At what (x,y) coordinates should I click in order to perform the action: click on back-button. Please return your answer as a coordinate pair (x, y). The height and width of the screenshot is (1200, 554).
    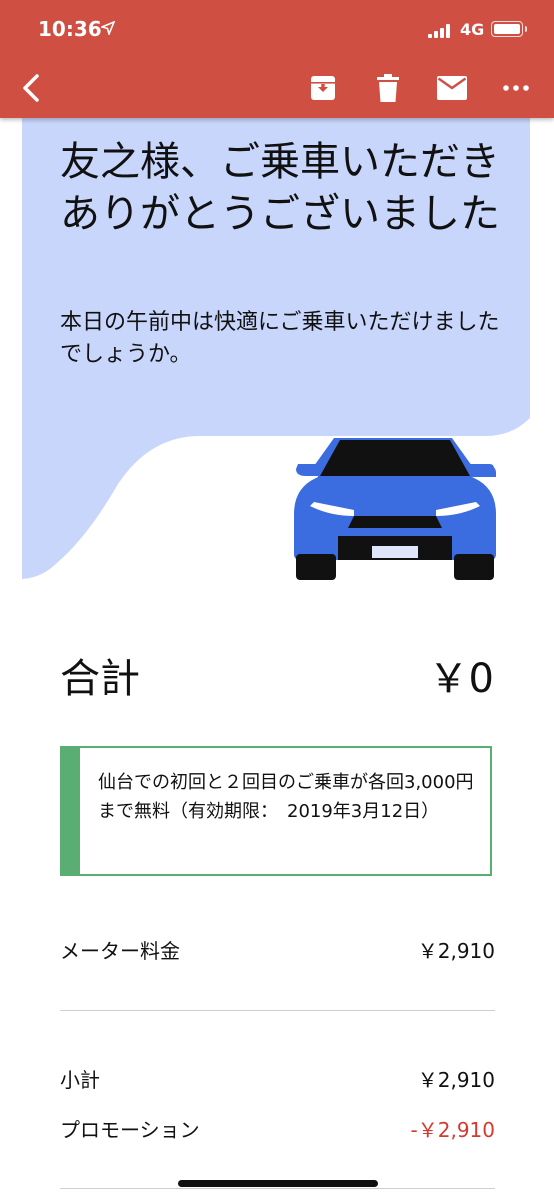
    Looking at the image, I should click on (31, 88).